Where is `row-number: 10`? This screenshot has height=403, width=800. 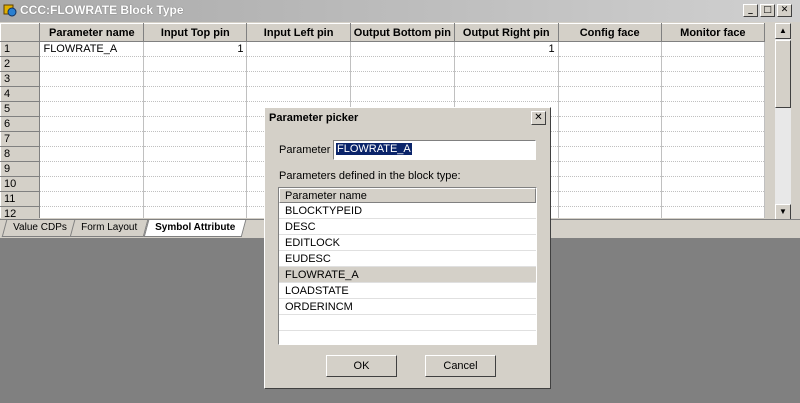 row-number: 10 is located at coordinates (20, 184).